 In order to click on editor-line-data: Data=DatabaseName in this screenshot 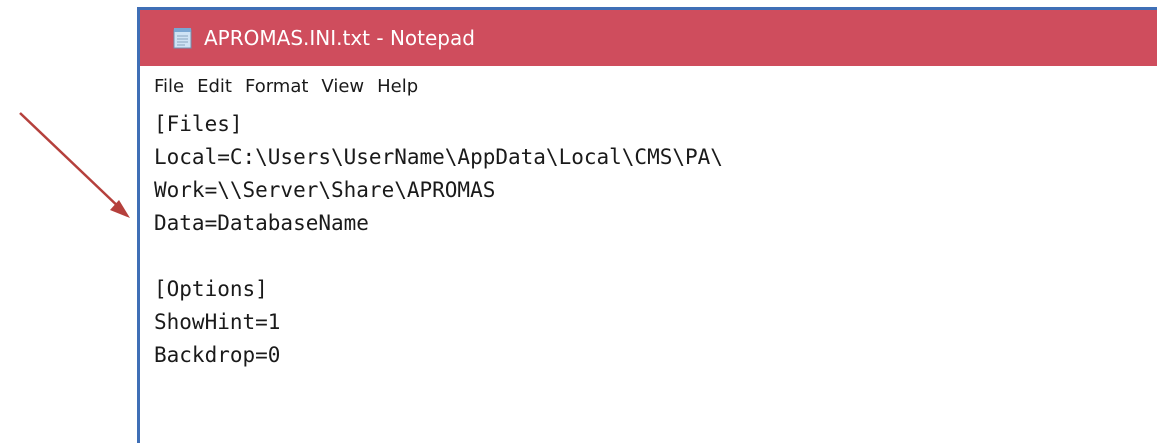, I will do `click(261, 223)`.